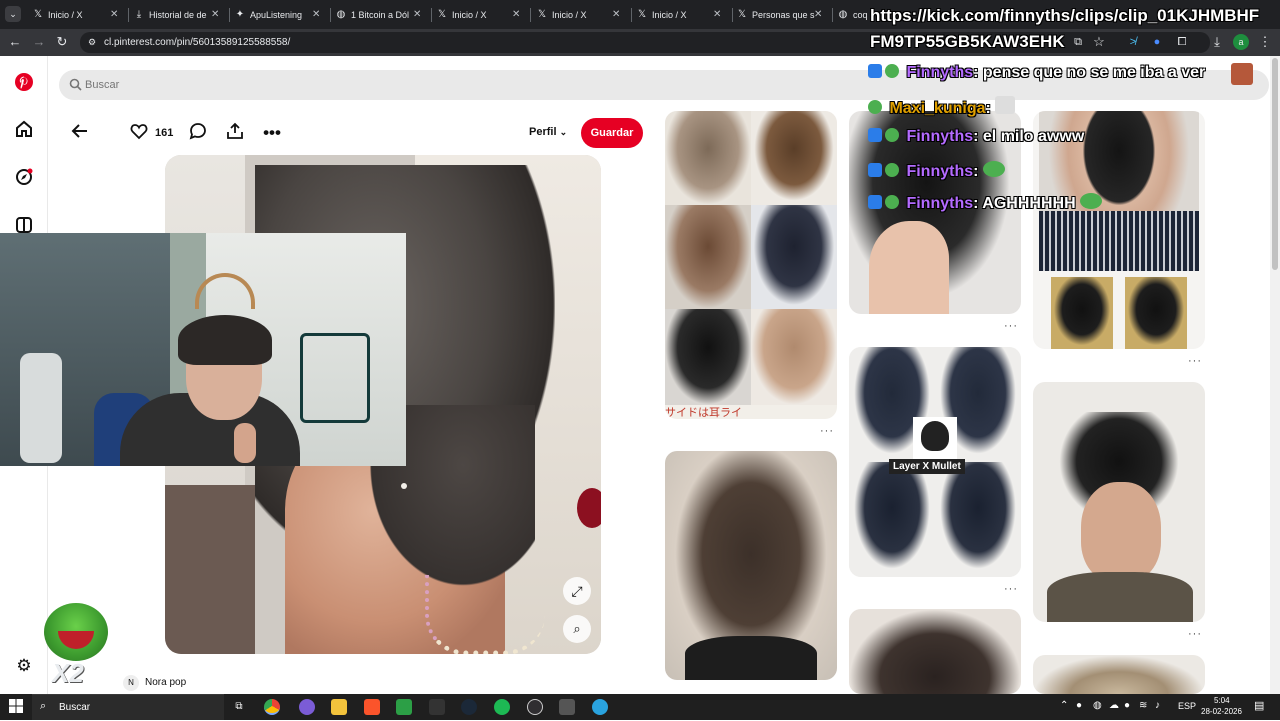 Image resolution: width=1280 pixels, height=721 pixels. What do you see at coordinates (1157, 42) in the screenshot?
I see `extension-icon-2: ●` at bounding box center [1157, 42].